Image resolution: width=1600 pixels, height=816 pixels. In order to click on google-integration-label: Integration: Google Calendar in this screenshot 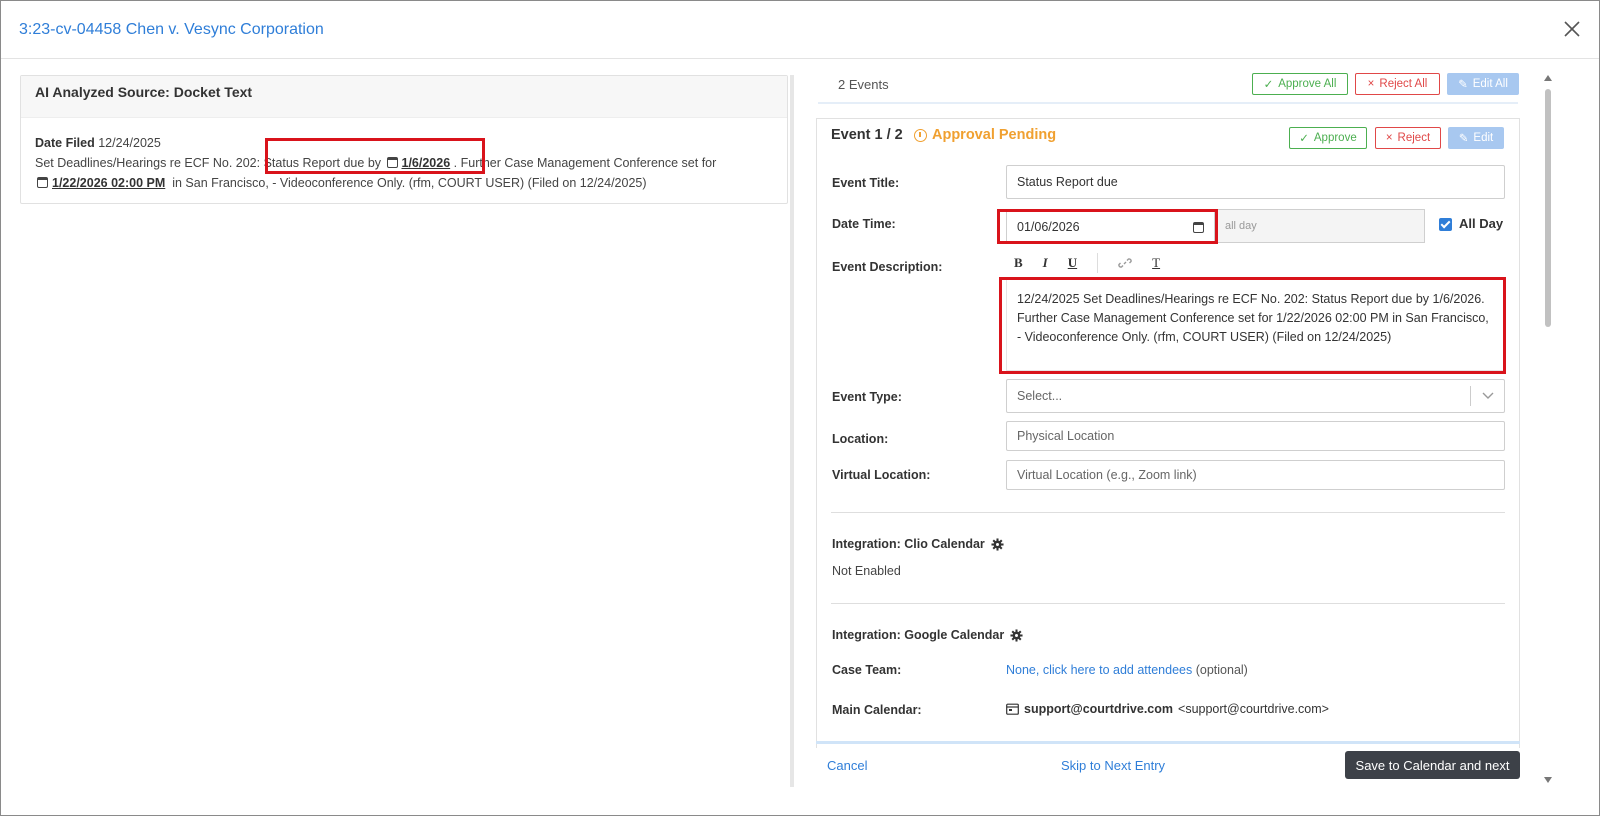, I will do `click(927, 635)`.